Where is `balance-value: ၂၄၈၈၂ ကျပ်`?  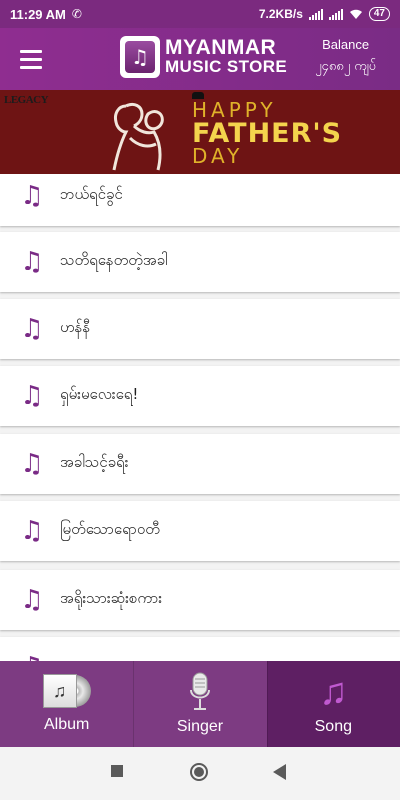 balance-value: ၂၄၈၈၂ ကျပ် is located at coordinates (345, 66).